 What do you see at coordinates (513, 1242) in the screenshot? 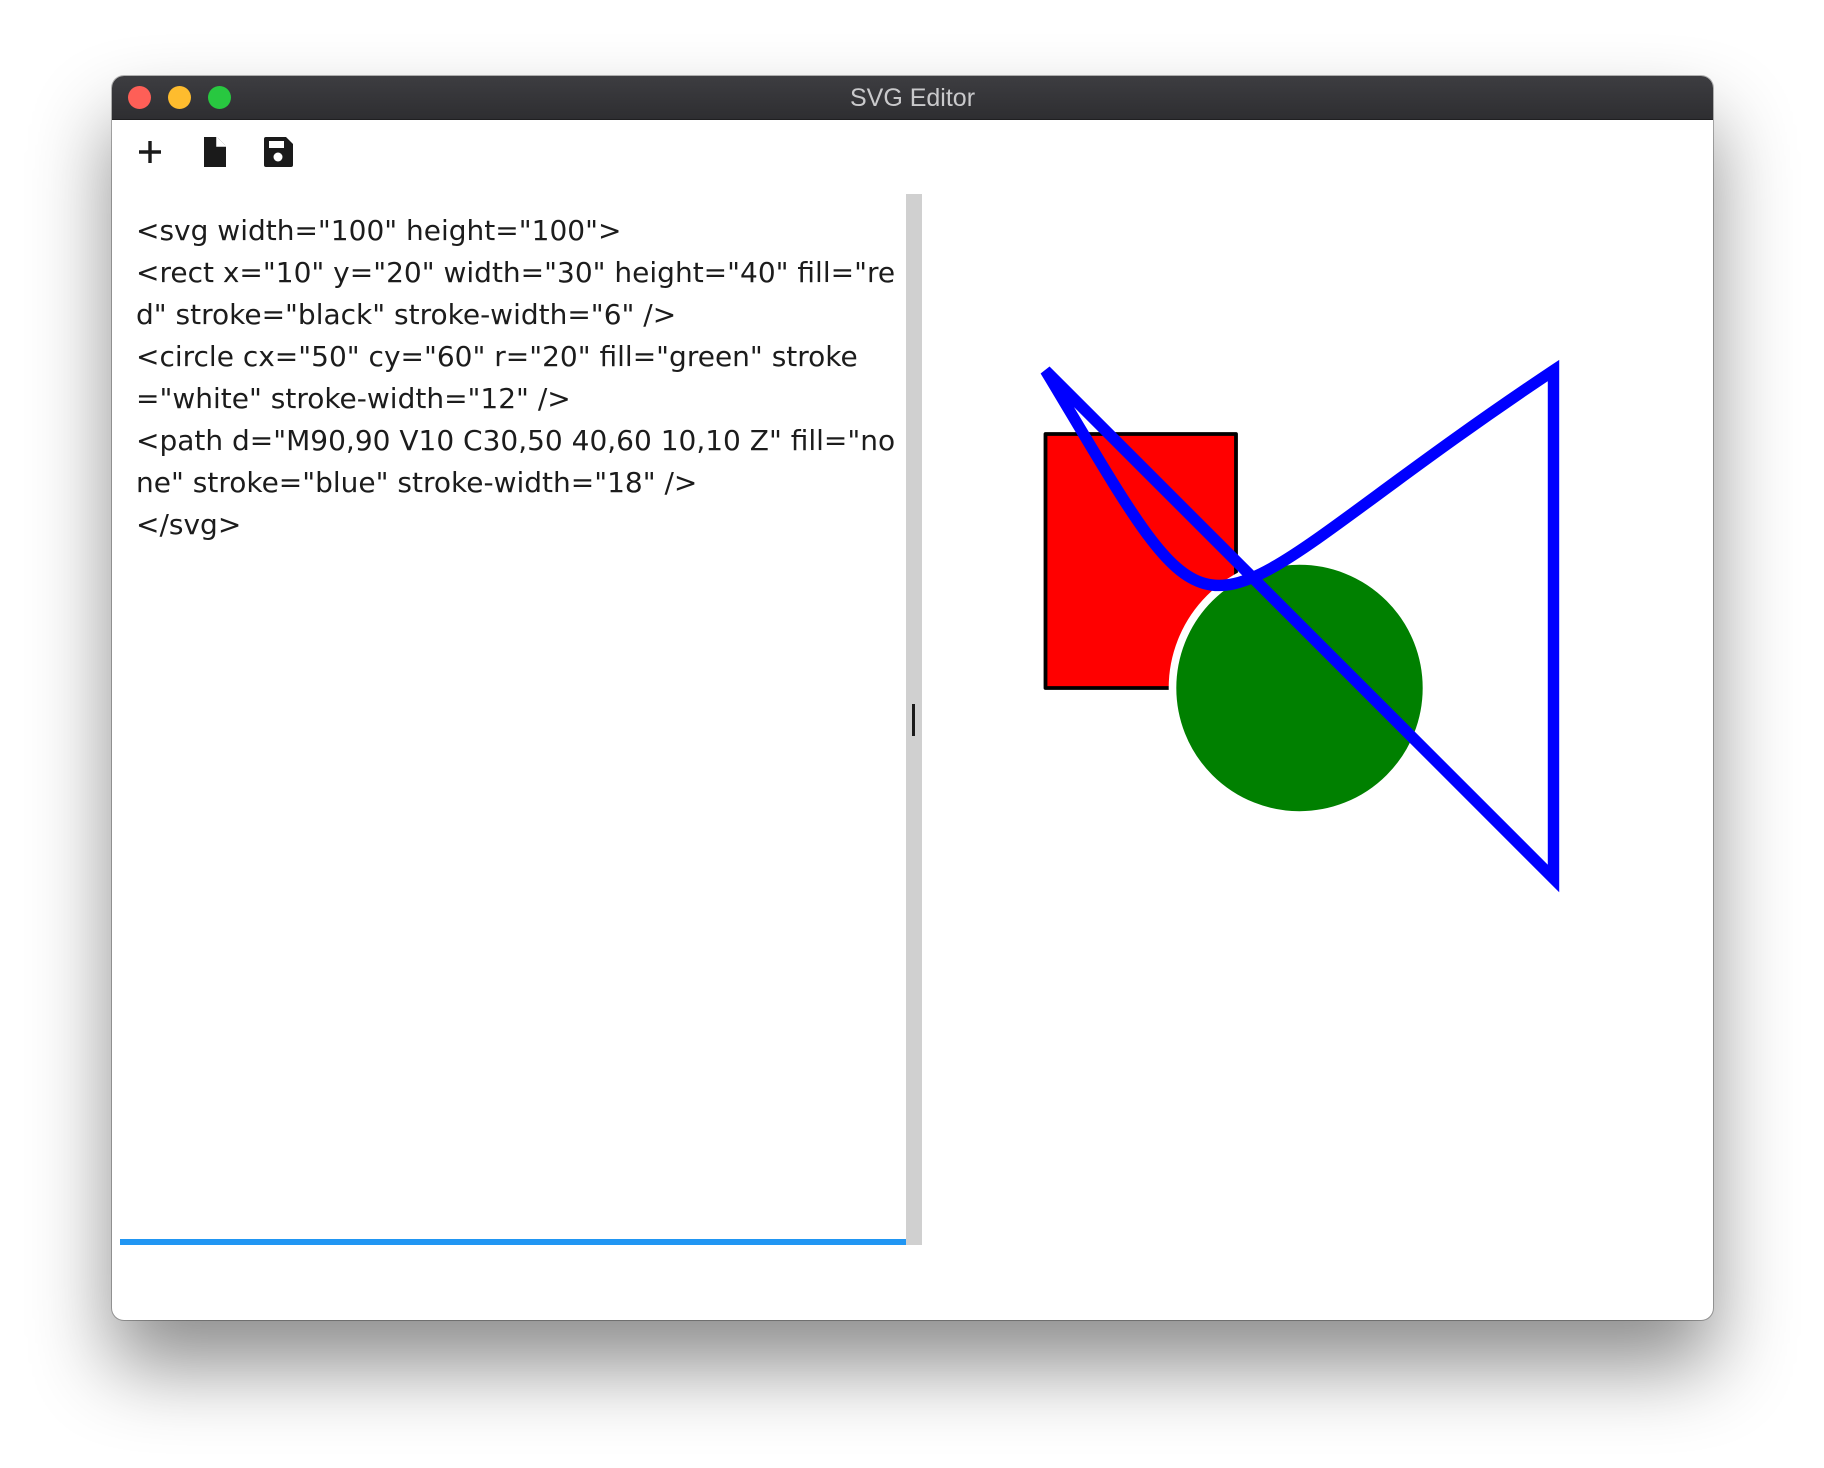
I see `editor-focus-underline` at bounding box center [513, 1242].